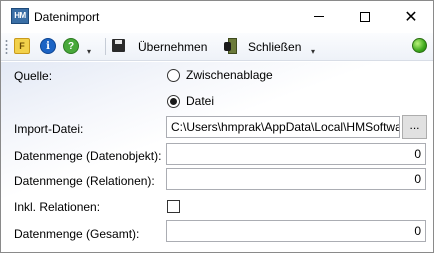 The height and width of the screenshot is (253, 434). Describe the element at coordinates (173, 206) in the screenshot. I see `include-relations-checkbox` at that location.